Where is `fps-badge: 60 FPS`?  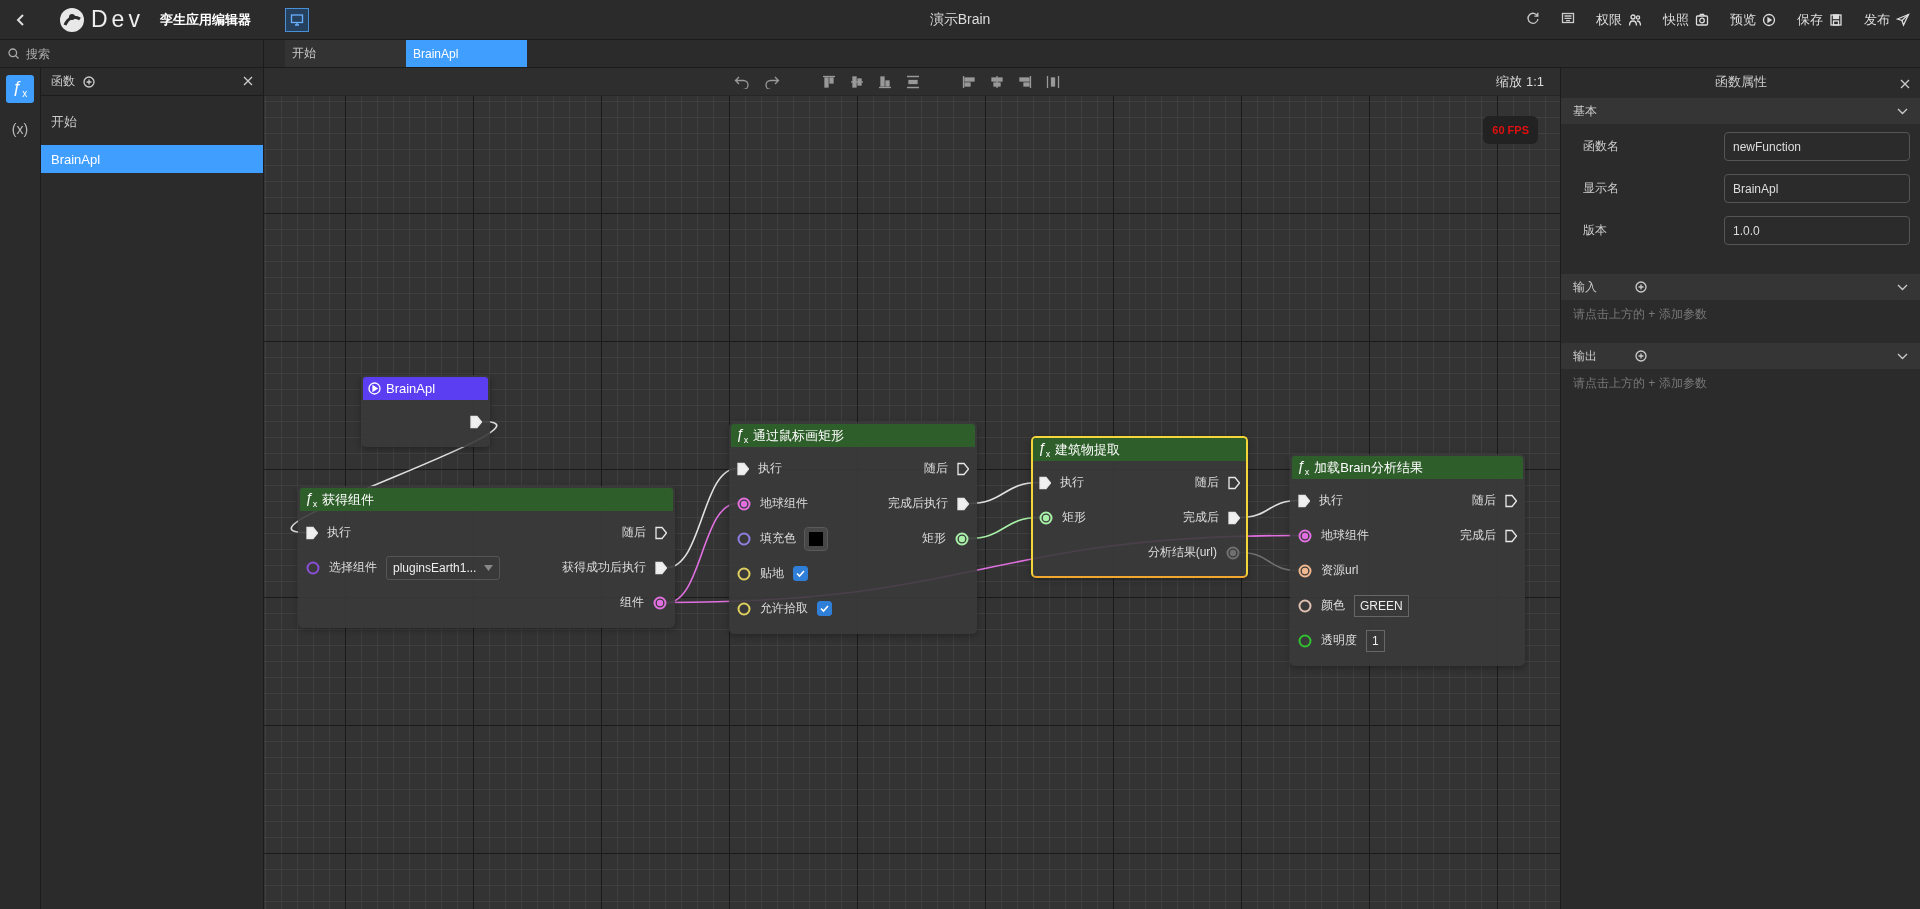 fps-badge: 60 FPS is located at coordinates (1510, 130).